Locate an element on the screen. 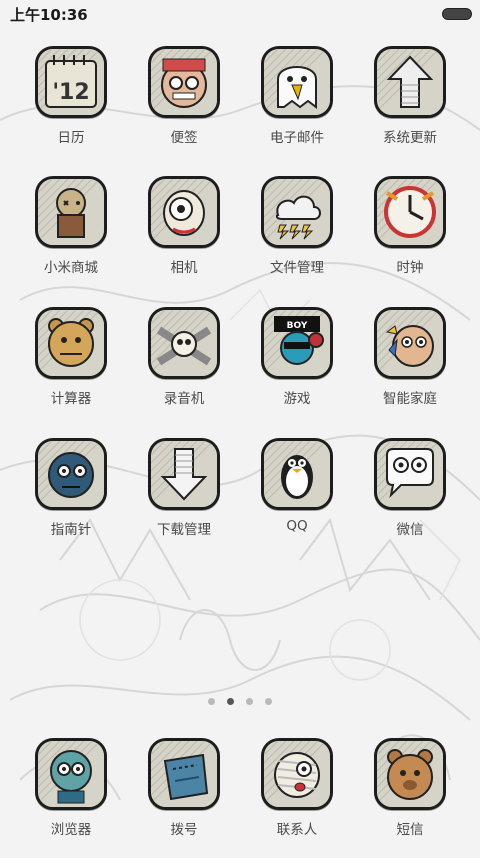 Image resolution: width=480 pixels, height=858 pixels. svg-text: BOY is located at coordinates (297, 326).